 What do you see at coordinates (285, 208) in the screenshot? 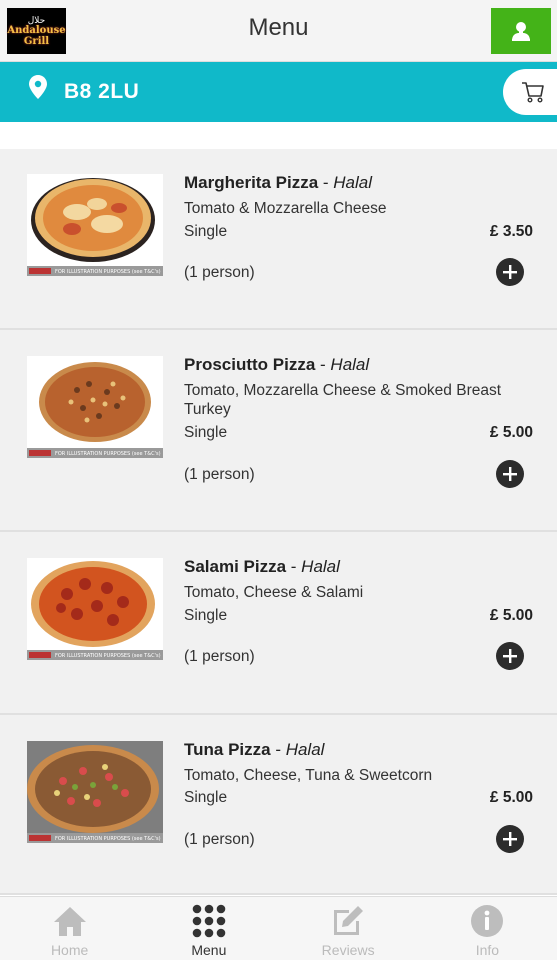
I see `item-description: Tomato & Mozzarella Cheese` at bounding box center [285, 208].